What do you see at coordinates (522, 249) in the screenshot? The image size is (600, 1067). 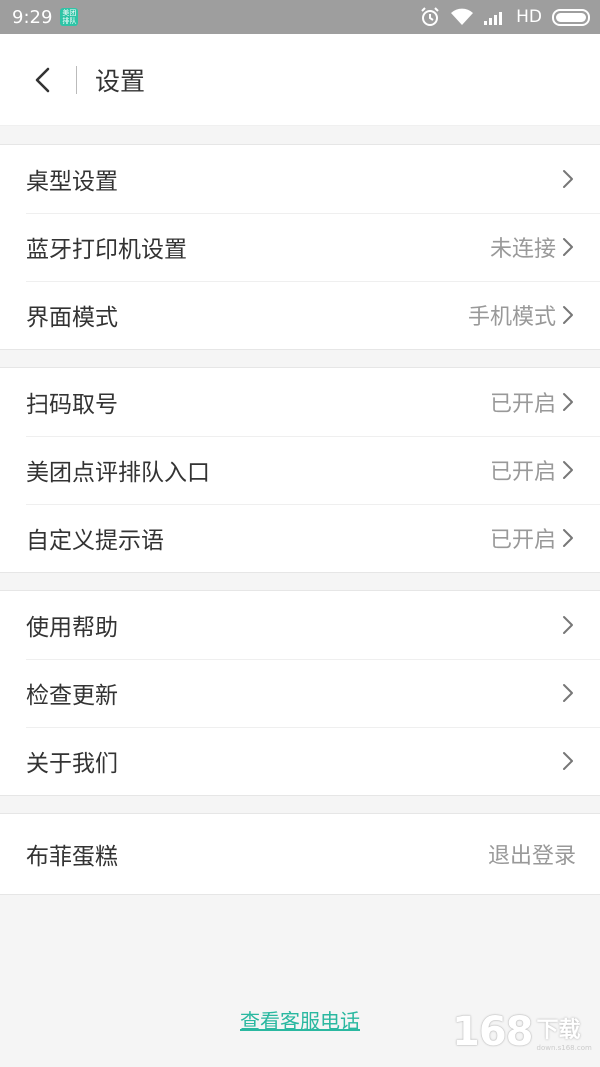 I see `setting-value: 未连接` at bounding box center [522, 249].